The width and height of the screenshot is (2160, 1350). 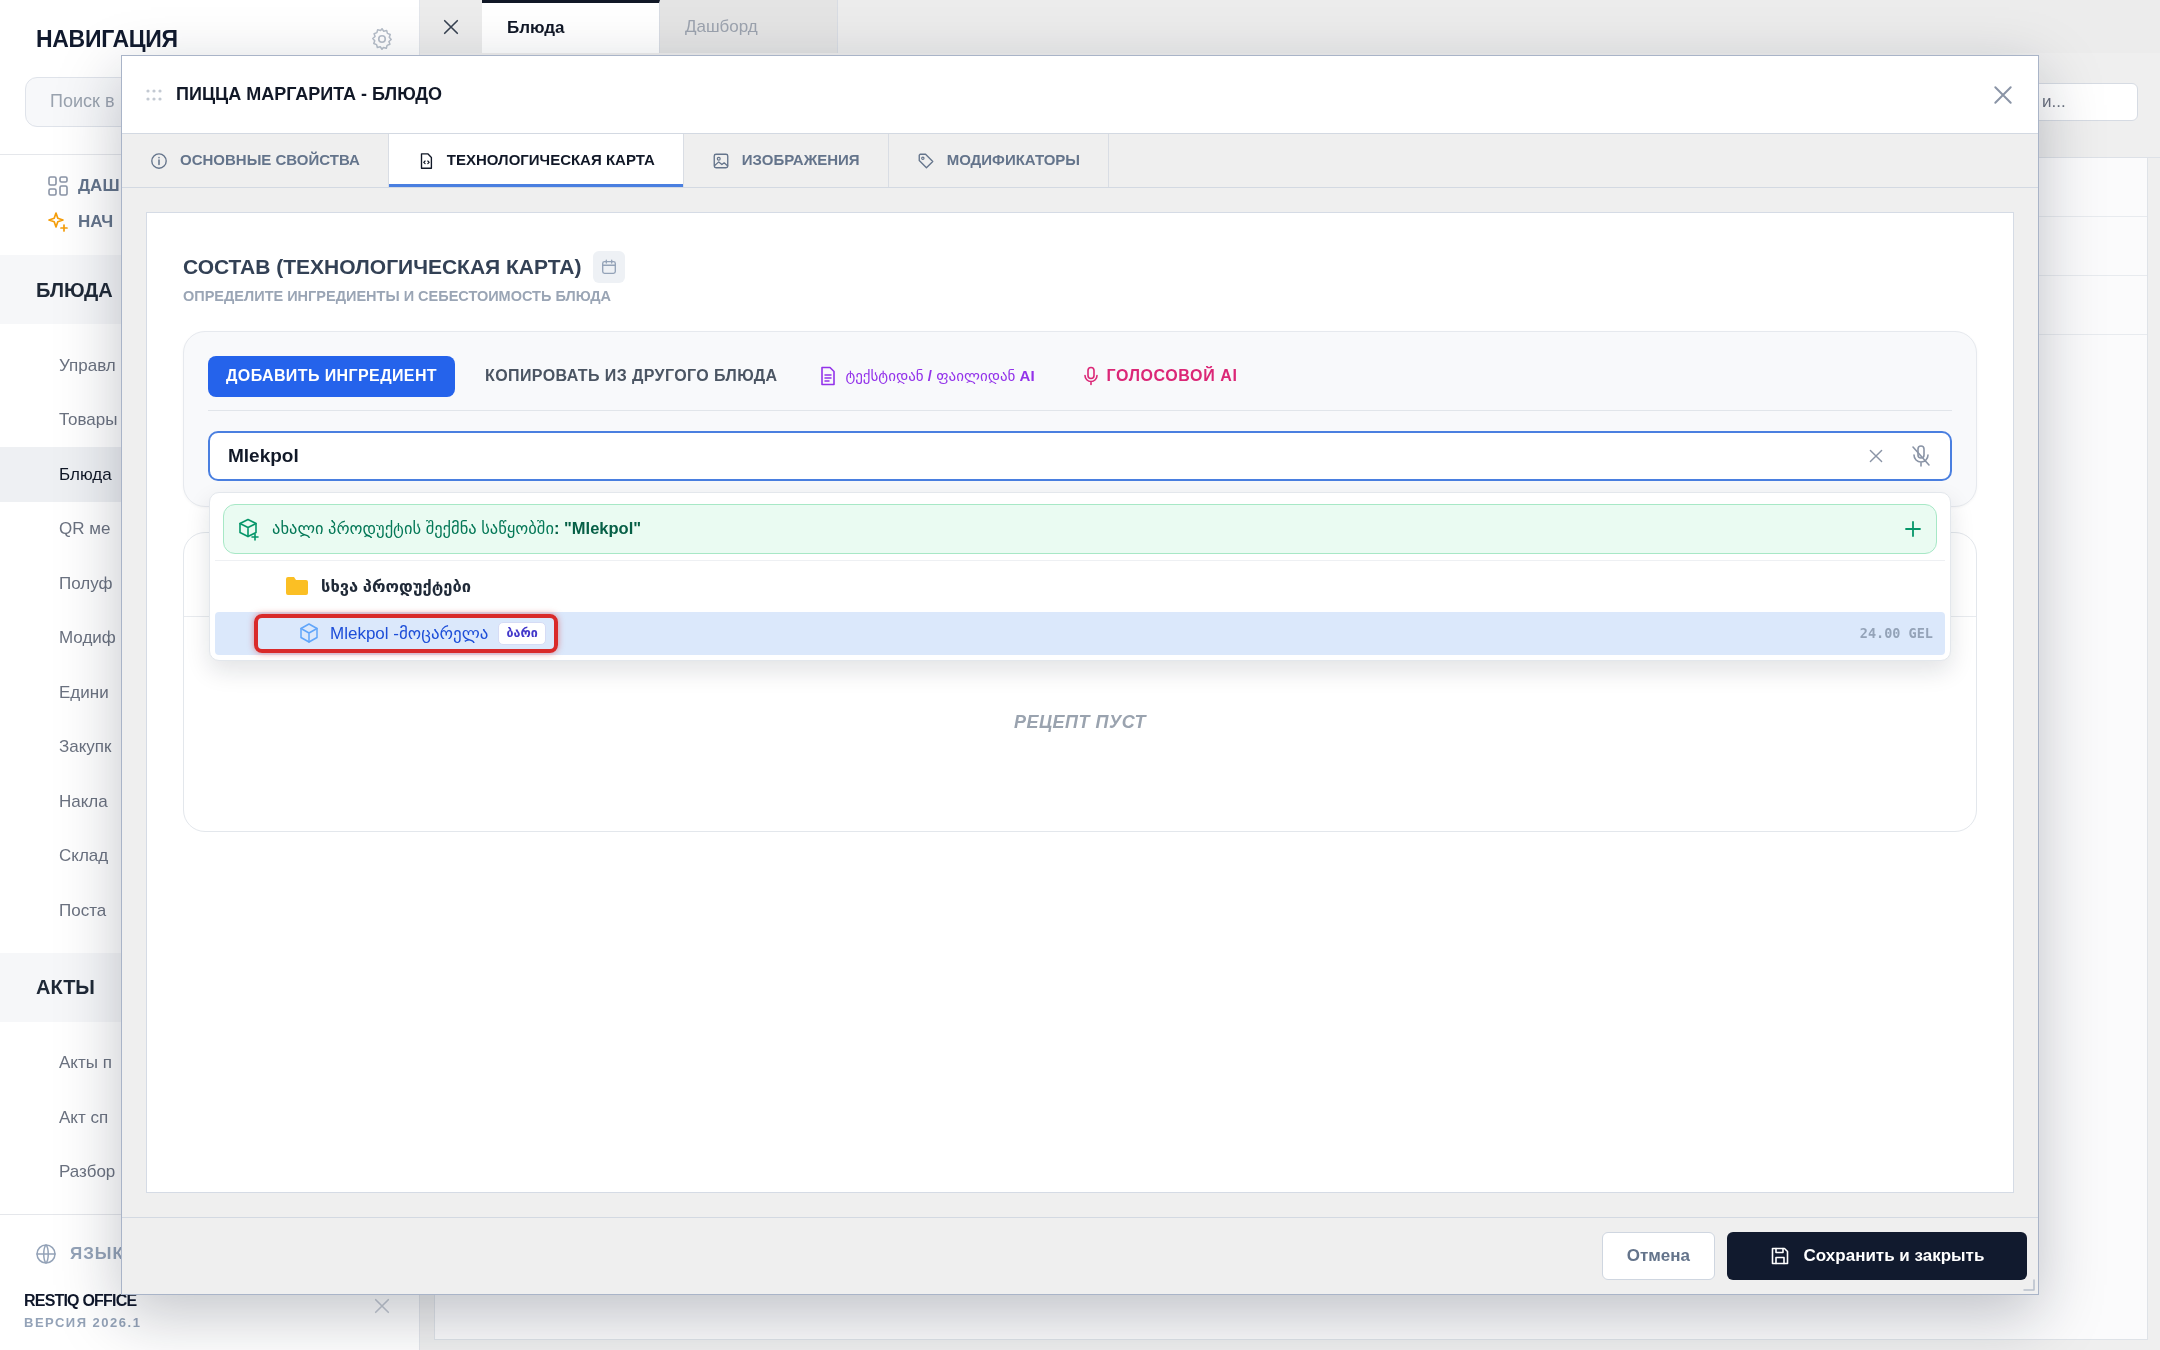 I want to click on settings-icon, so click(x=382, y=39).